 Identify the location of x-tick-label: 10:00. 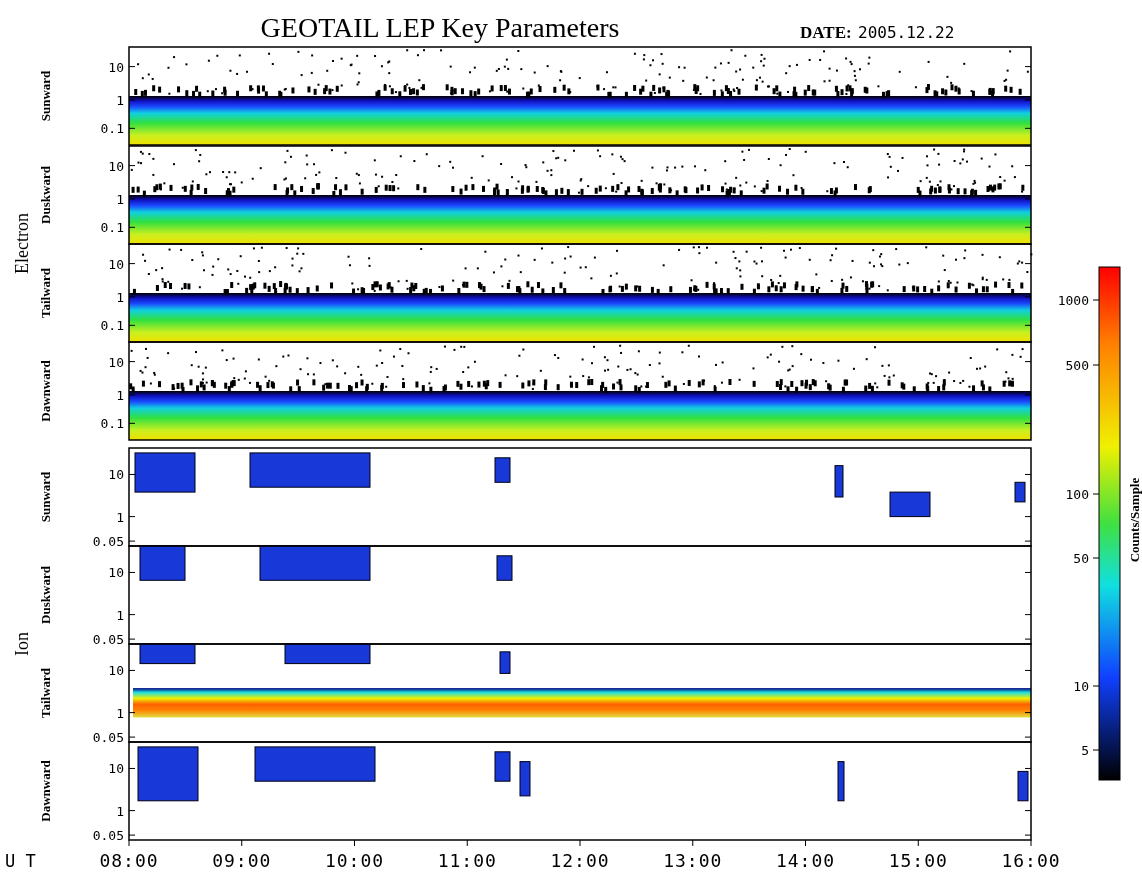
(354, 860).